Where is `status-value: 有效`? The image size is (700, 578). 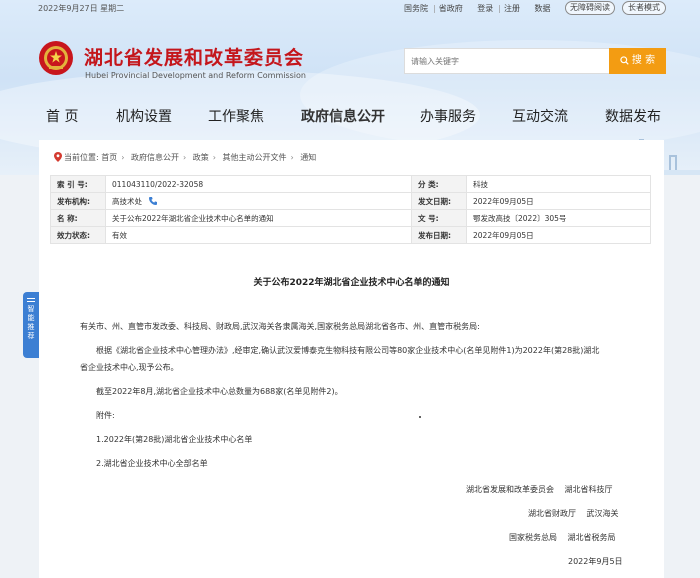 status-value: 有效 is located at coordinates (258, 235).